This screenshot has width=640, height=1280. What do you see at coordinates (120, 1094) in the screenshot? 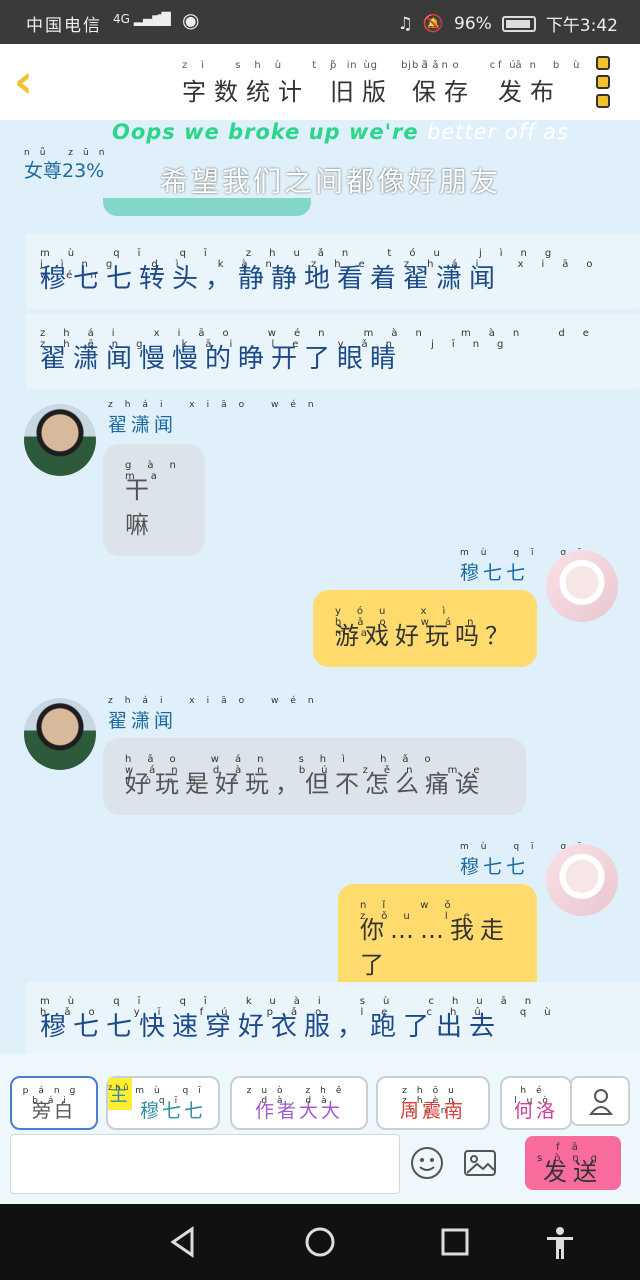
I see `main-role-badge: zhǔ 主` at bounding box center [120, 1094].